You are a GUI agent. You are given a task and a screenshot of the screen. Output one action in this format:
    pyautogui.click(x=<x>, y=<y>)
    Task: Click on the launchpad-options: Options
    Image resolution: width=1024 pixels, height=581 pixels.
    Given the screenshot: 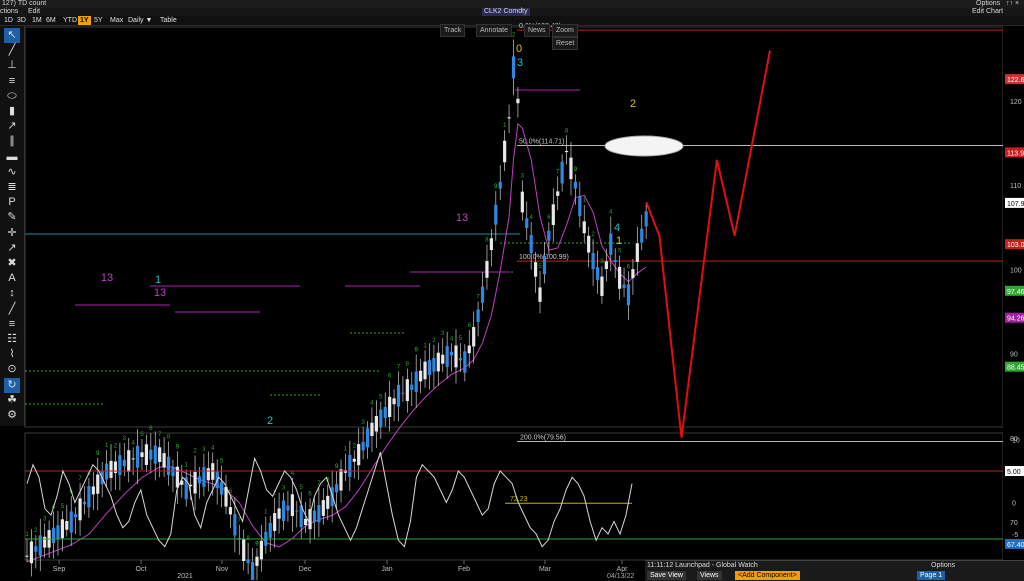 What is the action you would take?
    pyautogui.click(x=943, y=565)
    